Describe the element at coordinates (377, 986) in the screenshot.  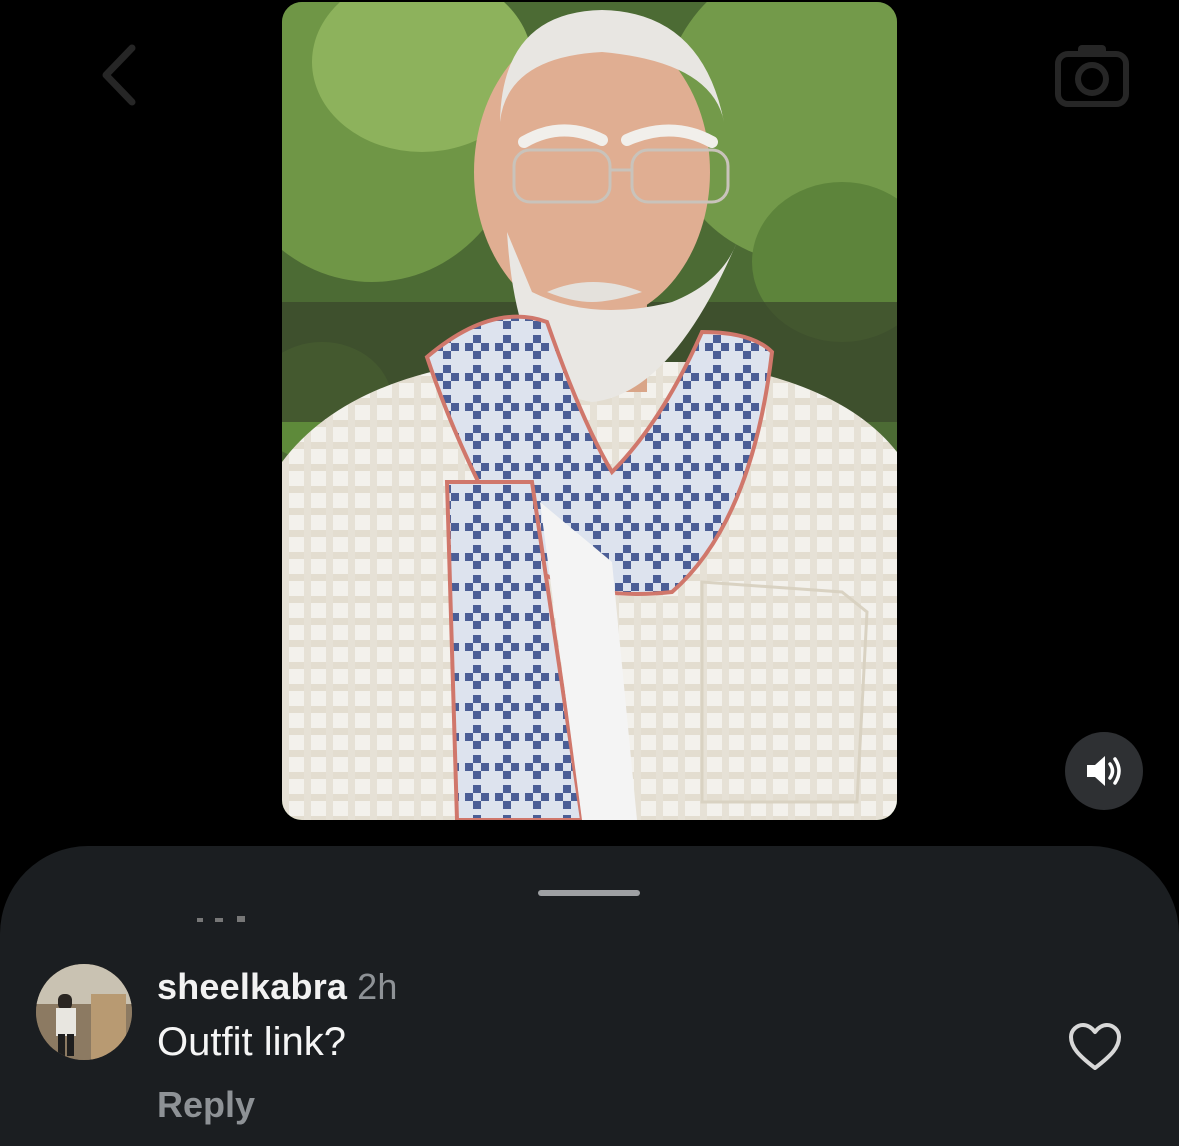
I see `comment-timestamp: 2h` at that location.